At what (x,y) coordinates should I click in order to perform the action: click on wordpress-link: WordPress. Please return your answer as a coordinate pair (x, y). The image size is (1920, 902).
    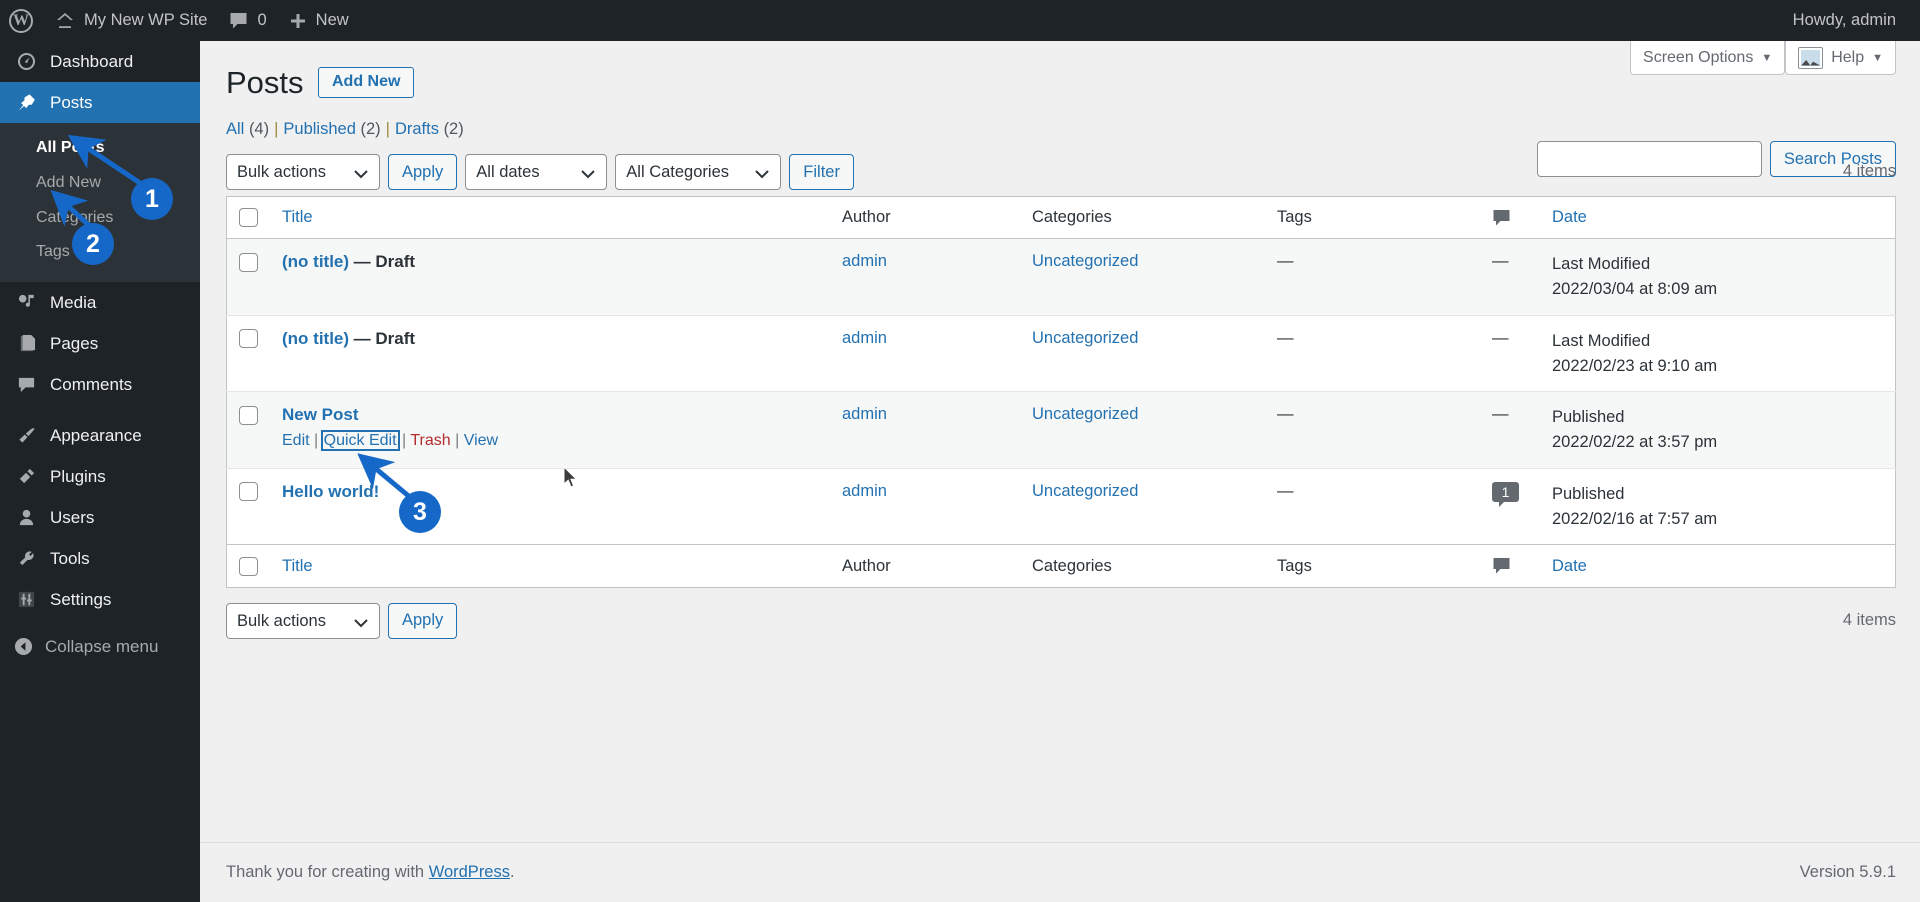
    Looking at the image, I should click on (469, 872).